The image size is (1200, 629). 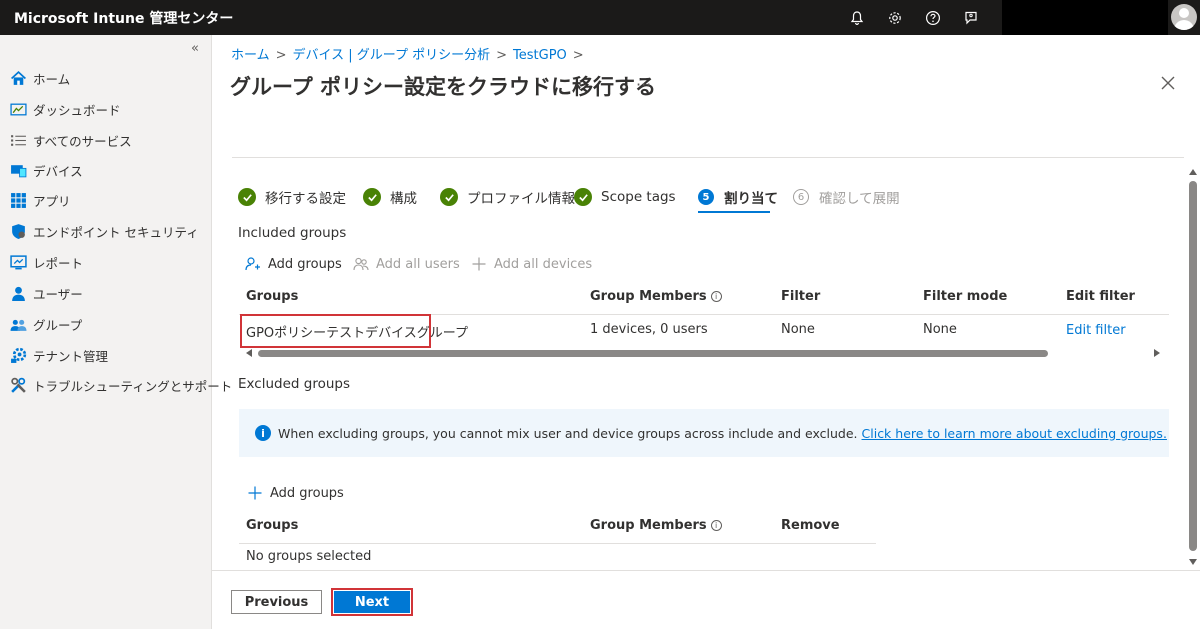 I want to click on tools-icon, so click(x=18, y=385).